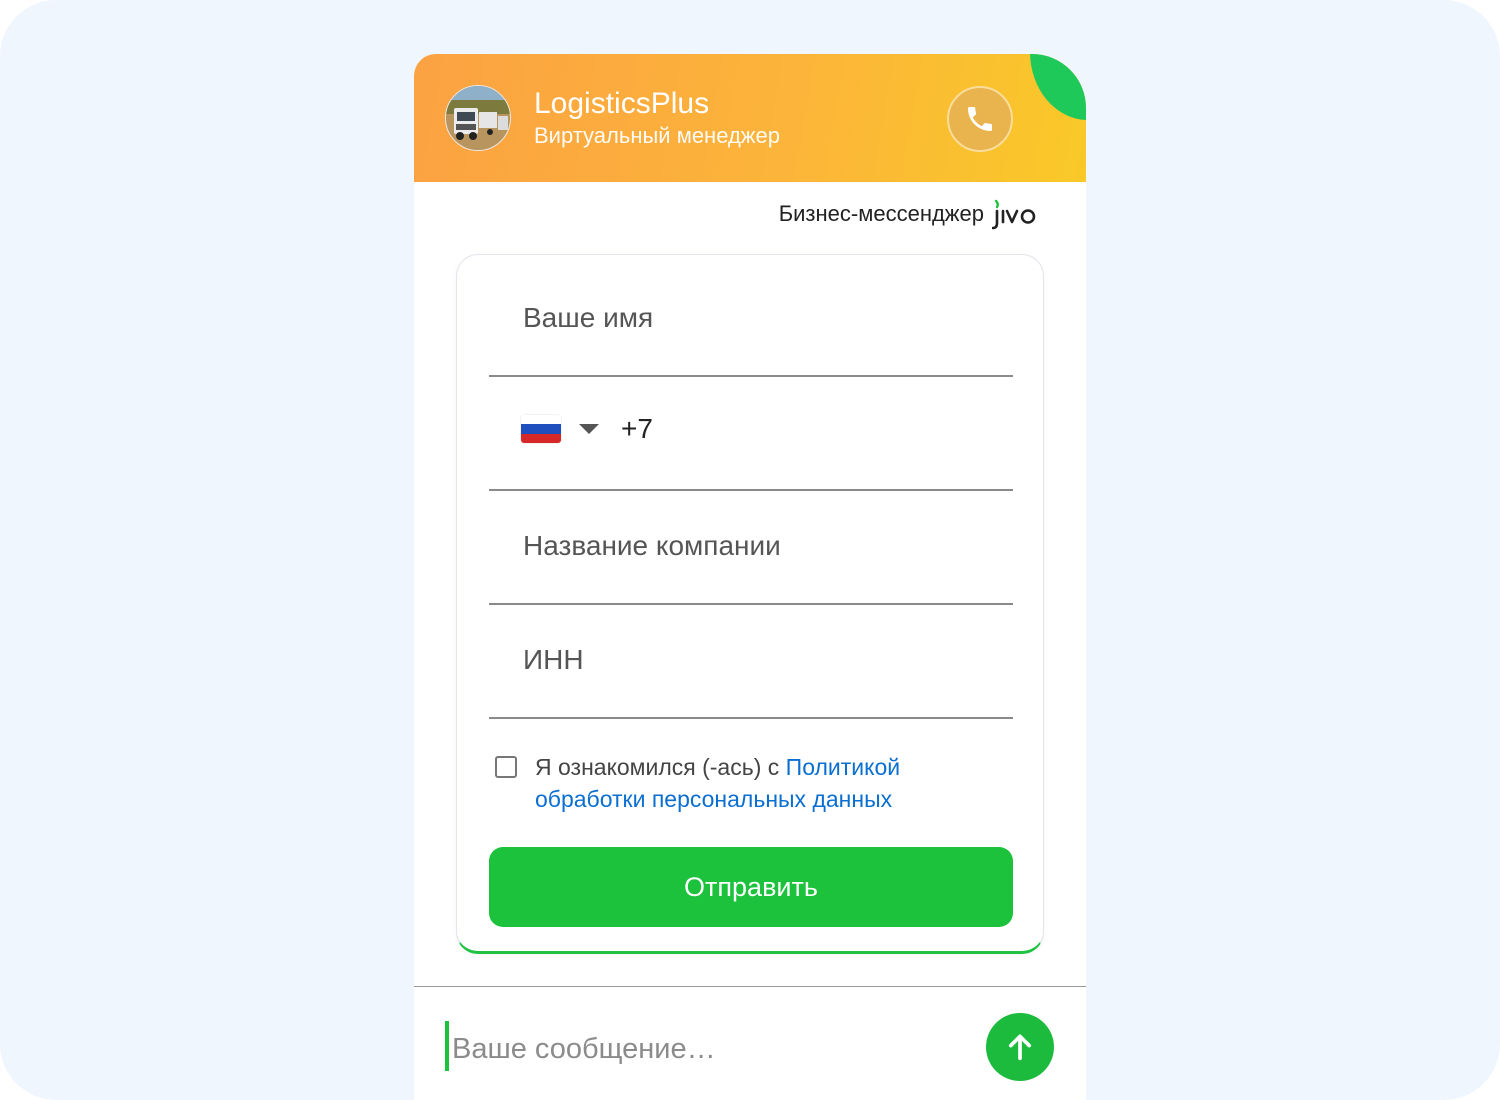 Image resolution: width=1500 pixels, height=1100 pixels. I want to click on company-input, so click(753, 546).